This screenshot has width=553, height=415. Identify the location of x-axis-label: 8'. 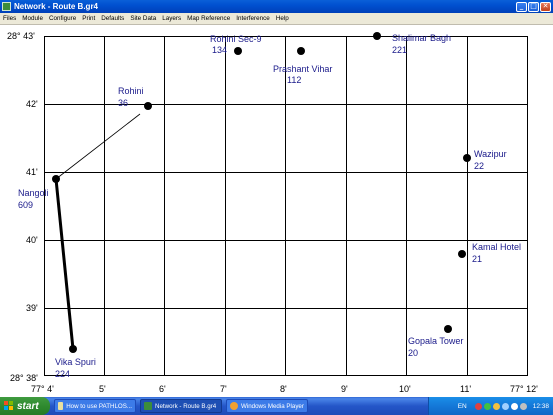
(283, 389).